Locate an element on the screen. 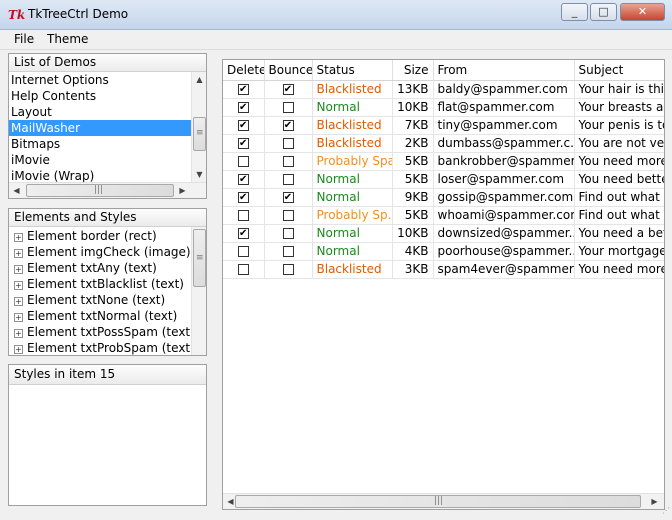  maximize-button: □ is located at coordinates (603, 12).